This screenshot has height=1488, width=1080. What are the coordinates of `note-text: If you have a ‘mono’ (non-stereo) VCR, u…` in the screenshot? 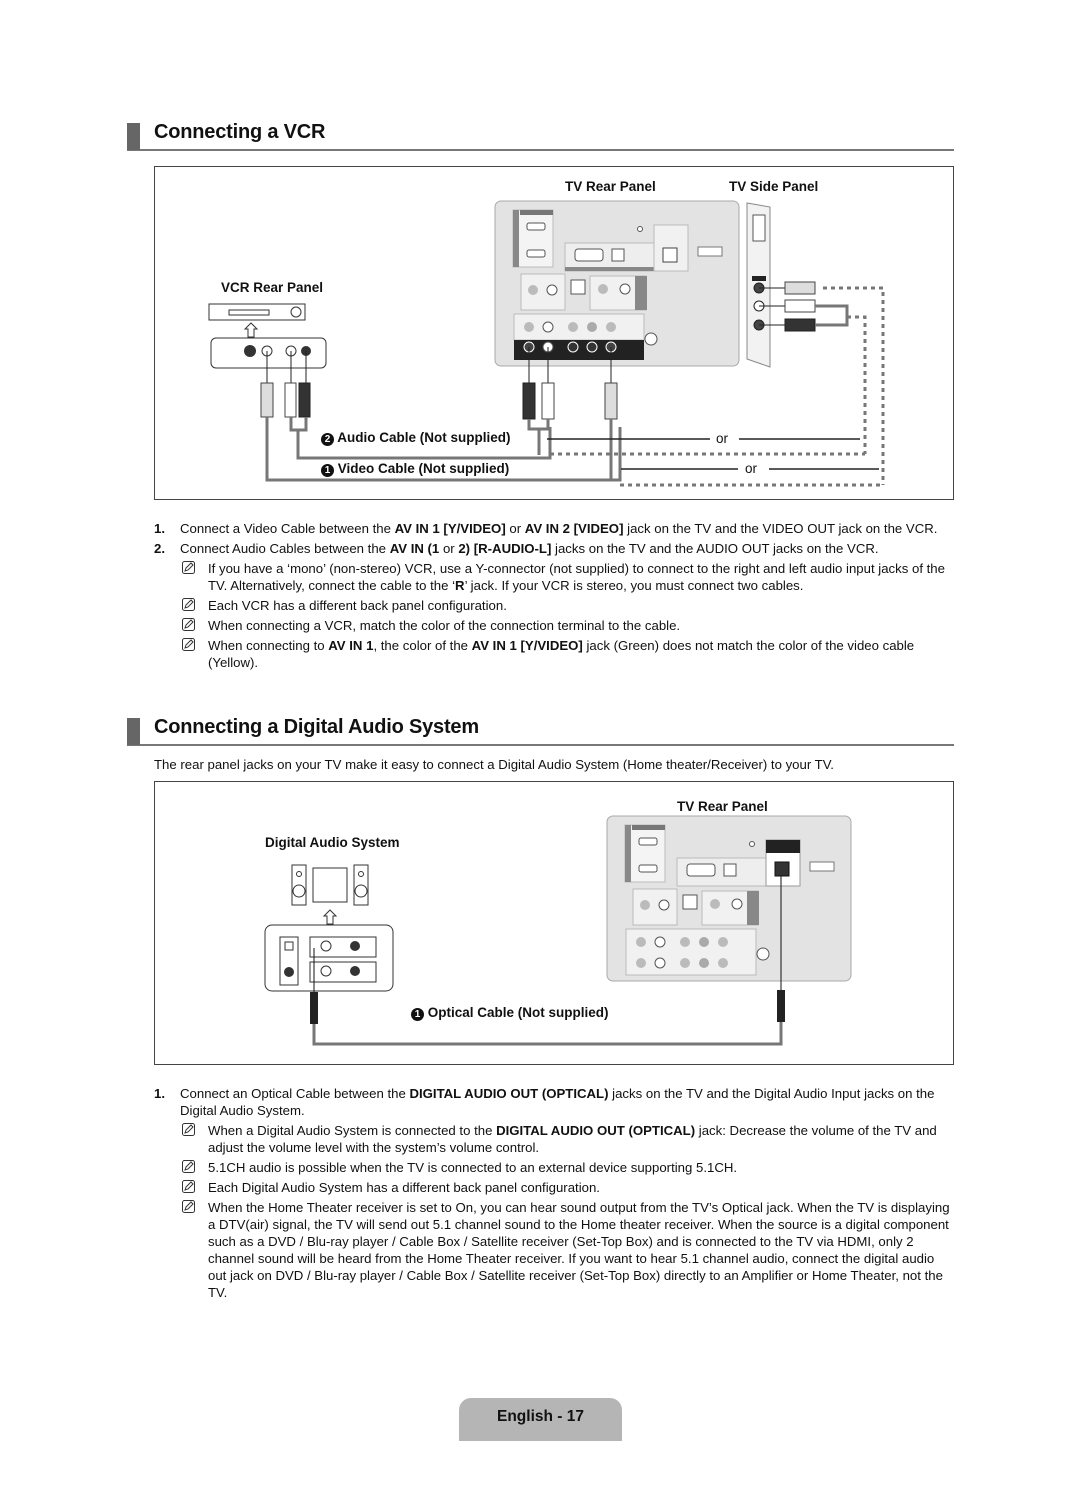 It's located at (576, 577).